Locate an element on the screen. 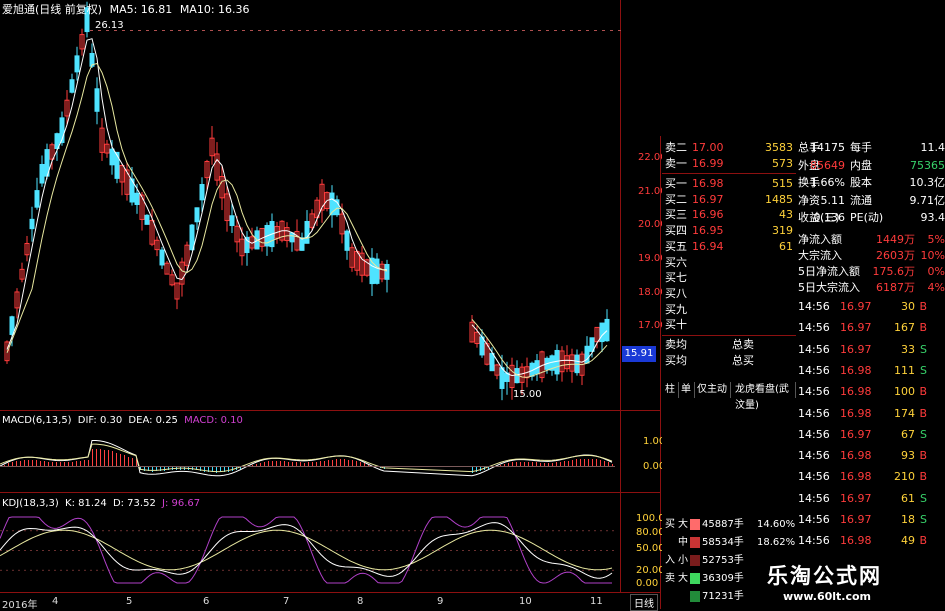 This screenshot has width=945, height=611. tick-row: 14:5616.9767S is located at coordinates (871, 435).